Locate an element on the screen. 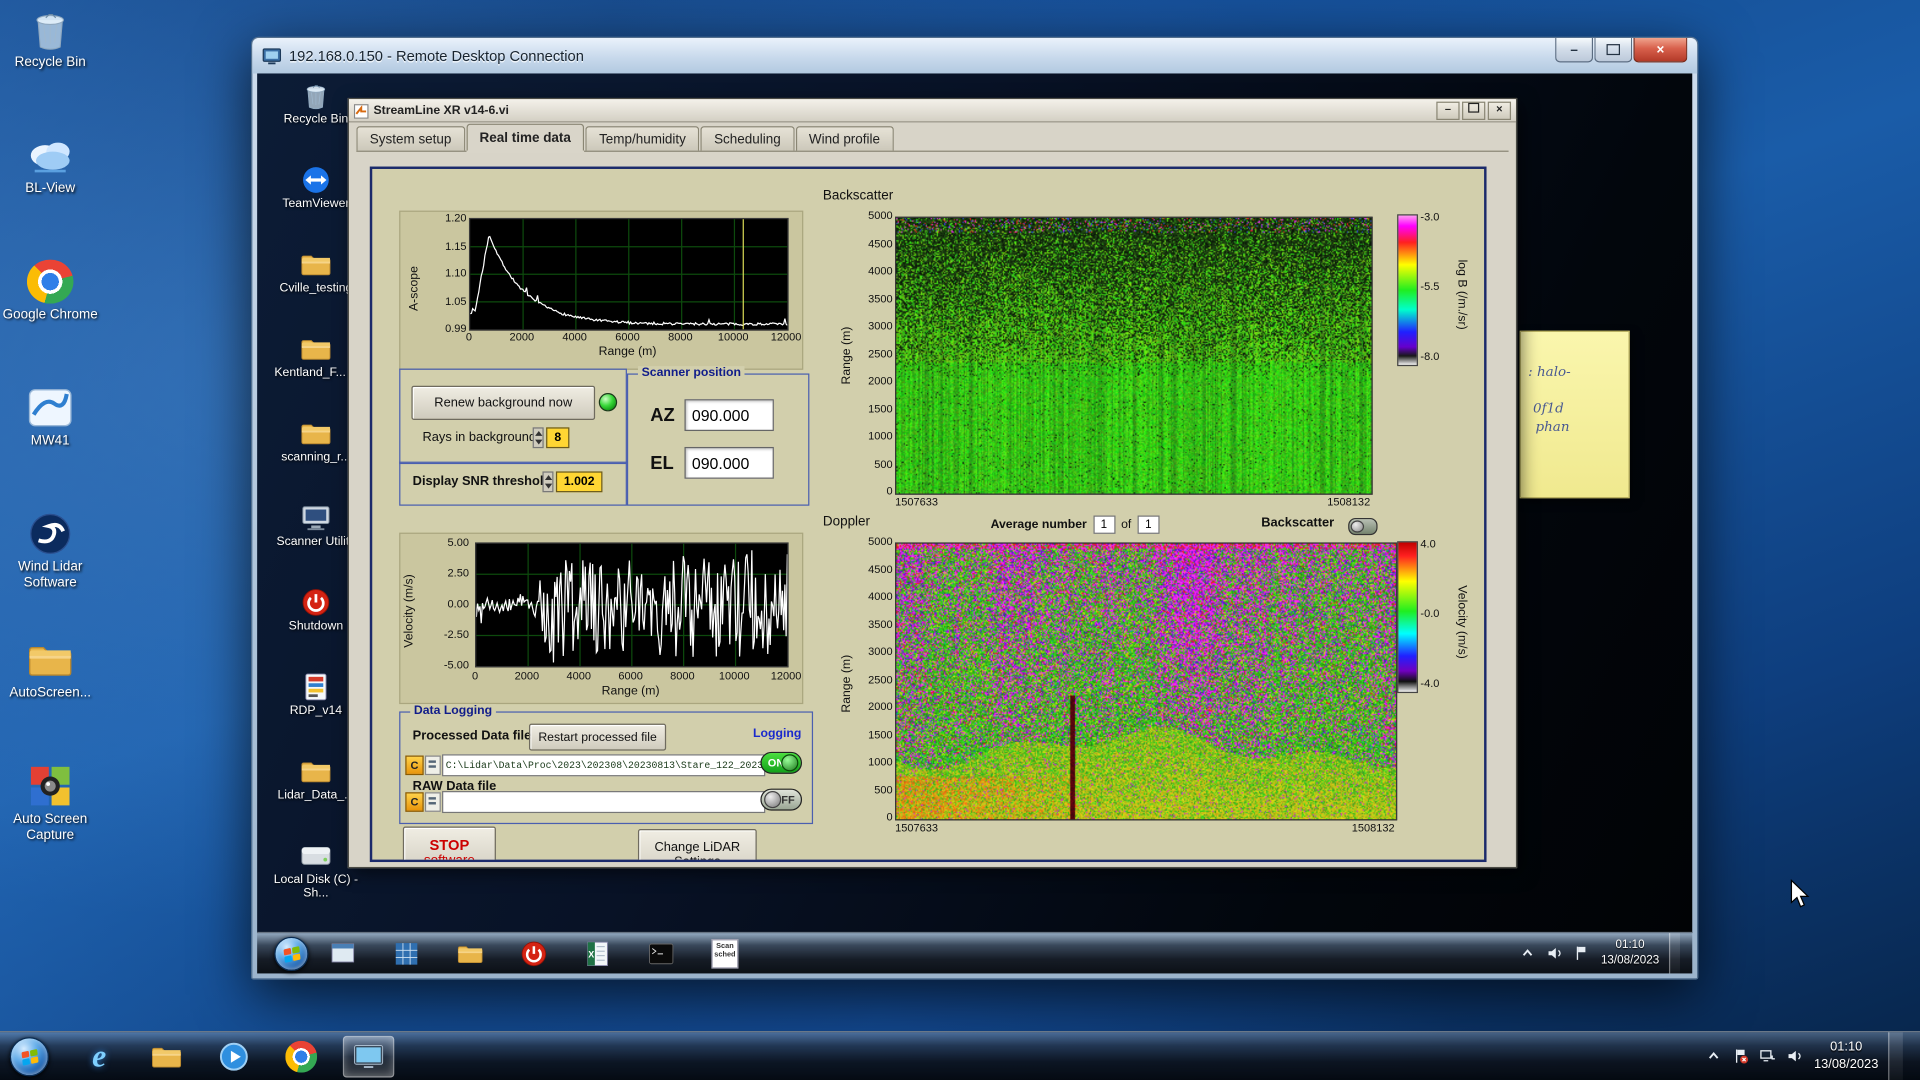 Image resolution: width=1920 pixels, height=1080 pixels. taskbar-folder-app-icon is located at coordinates (470, 953).